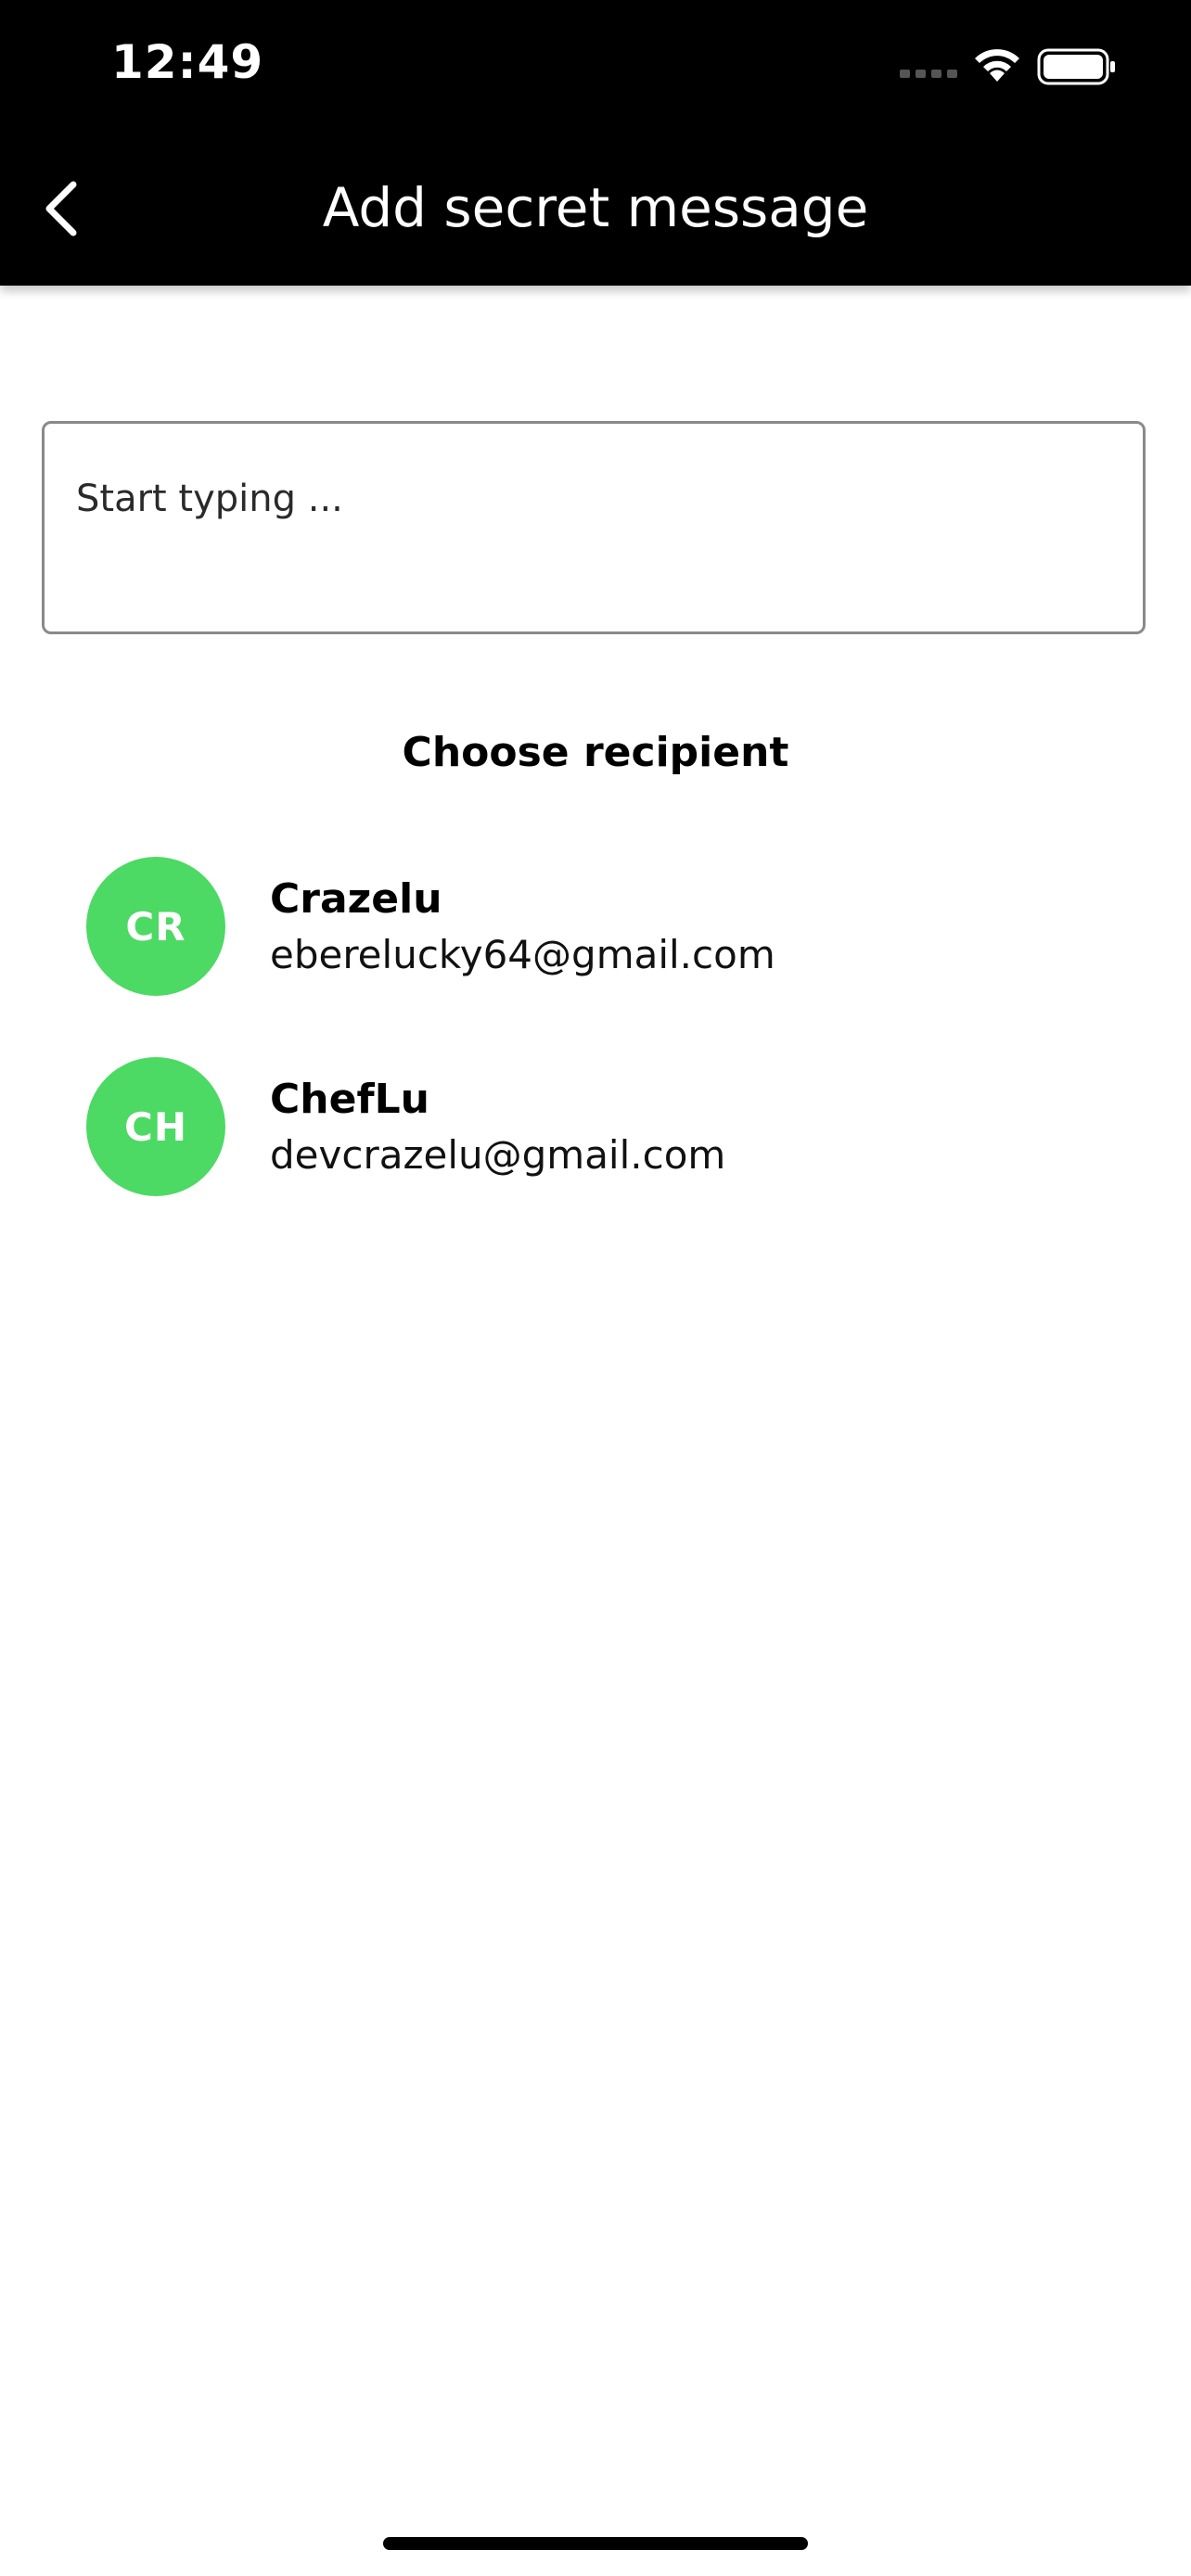 The image size is (1191, 2576). I want to click on recipient-email: eberelucky64@gmail.com, so click(522, 955).